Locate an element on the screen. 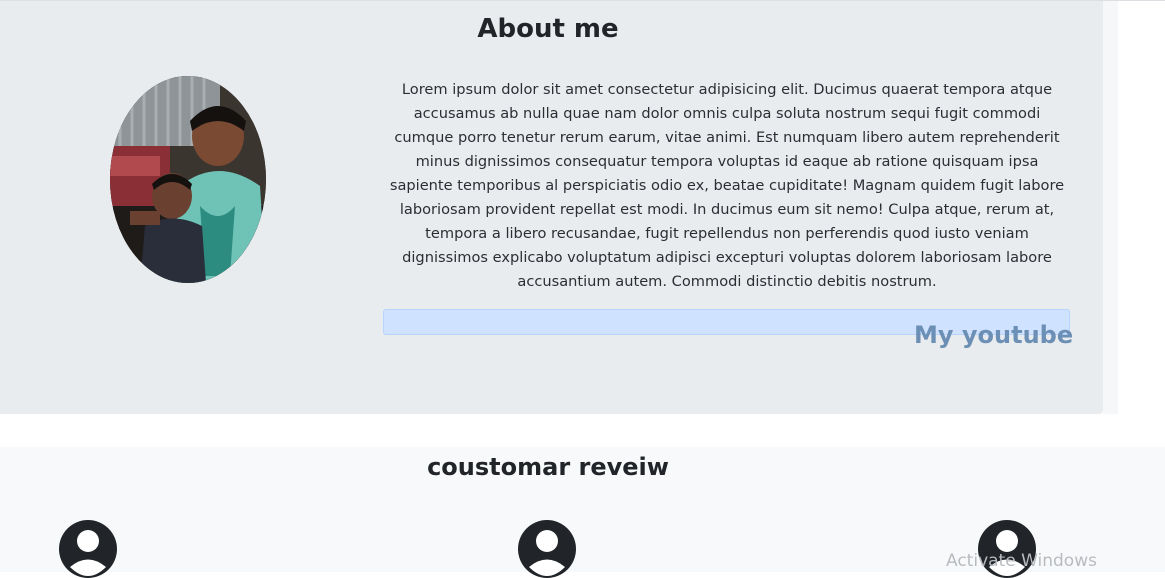  page-right-gutter is located at coordinates (1110, 207).